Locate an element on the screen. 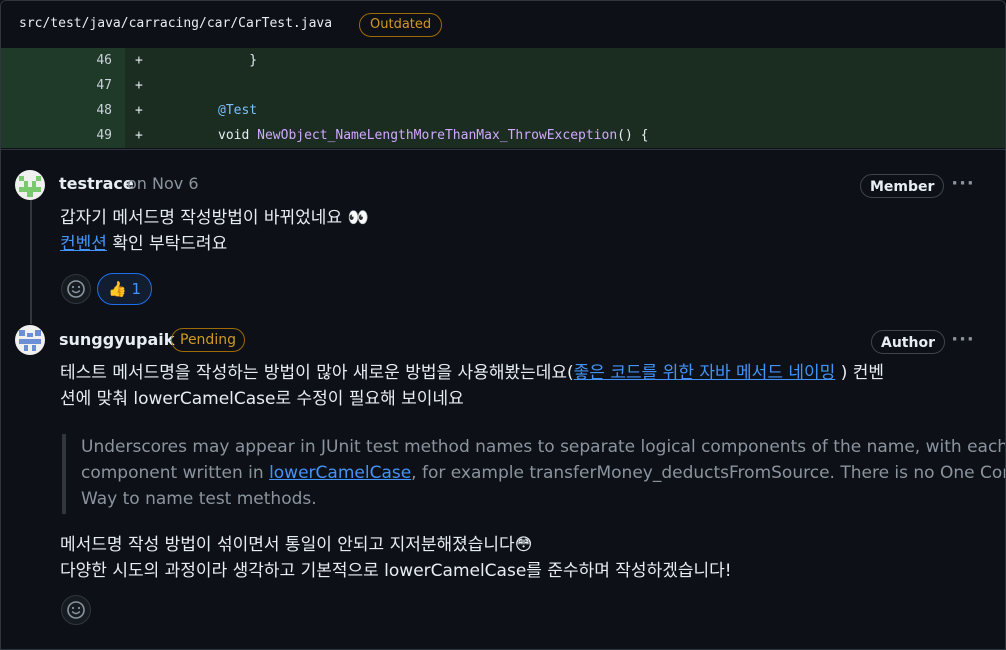 This screenshot has width=1006, height=650. thumbs-up-reaction-button: 👍 1 is located at coordinates (125, 289).